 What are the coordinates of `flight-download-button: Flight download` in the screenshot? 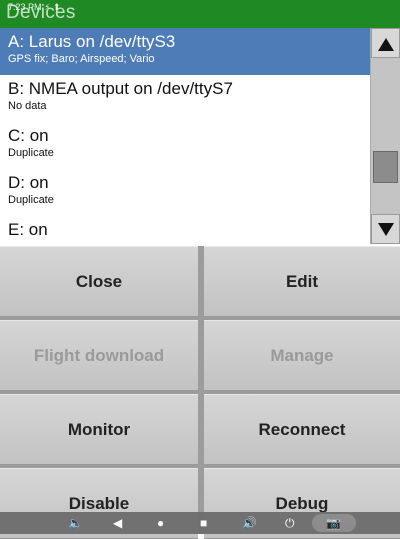 It's located at (99, 355).